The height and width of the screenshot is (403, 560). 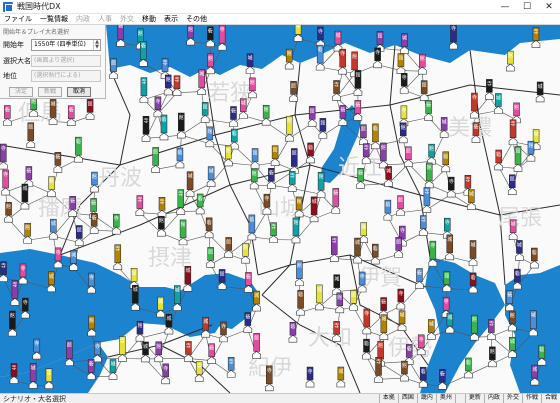 I want to click on menu-file: ファイル, so click(x=18, y=19).